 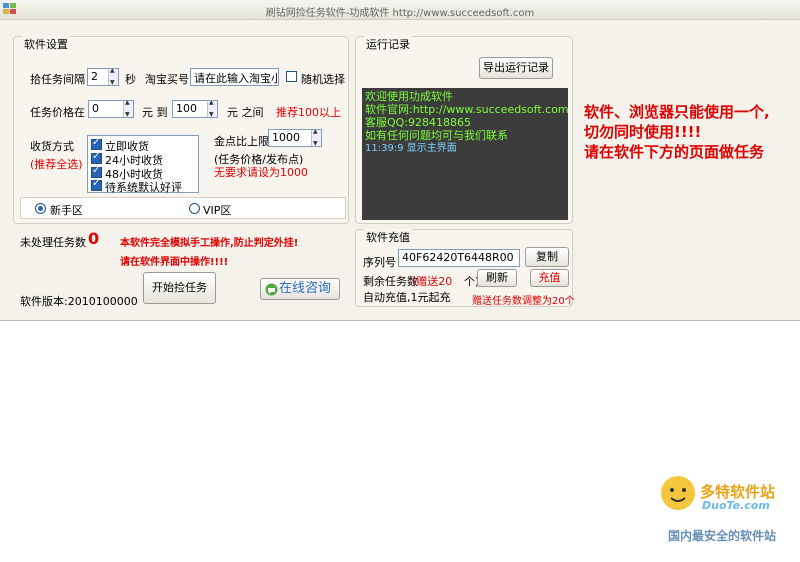 I want to click on refresh-button: 刷新, so click(x=497, y=278).